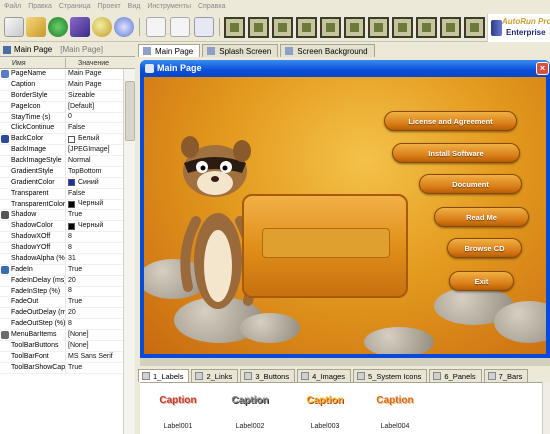 The height and width of the screenshot is (434, 550). Describe the element at coordinates (75, 6) in the screenshot. I see `menu-page: Страница` at that location.